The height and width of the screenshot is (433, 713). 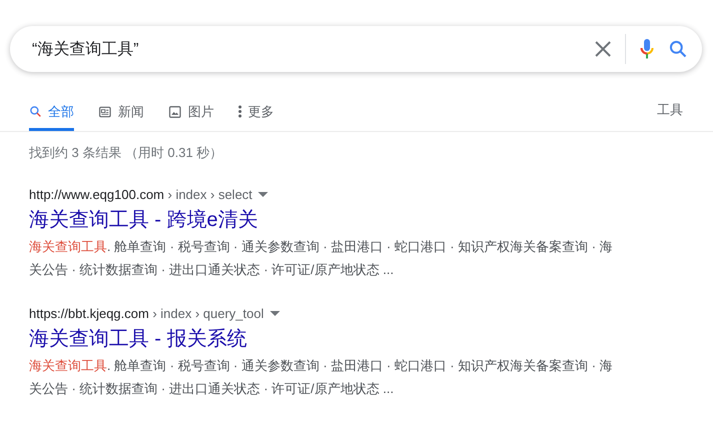 I want to click on tab-label: 全部, so click(x=61, y=111).